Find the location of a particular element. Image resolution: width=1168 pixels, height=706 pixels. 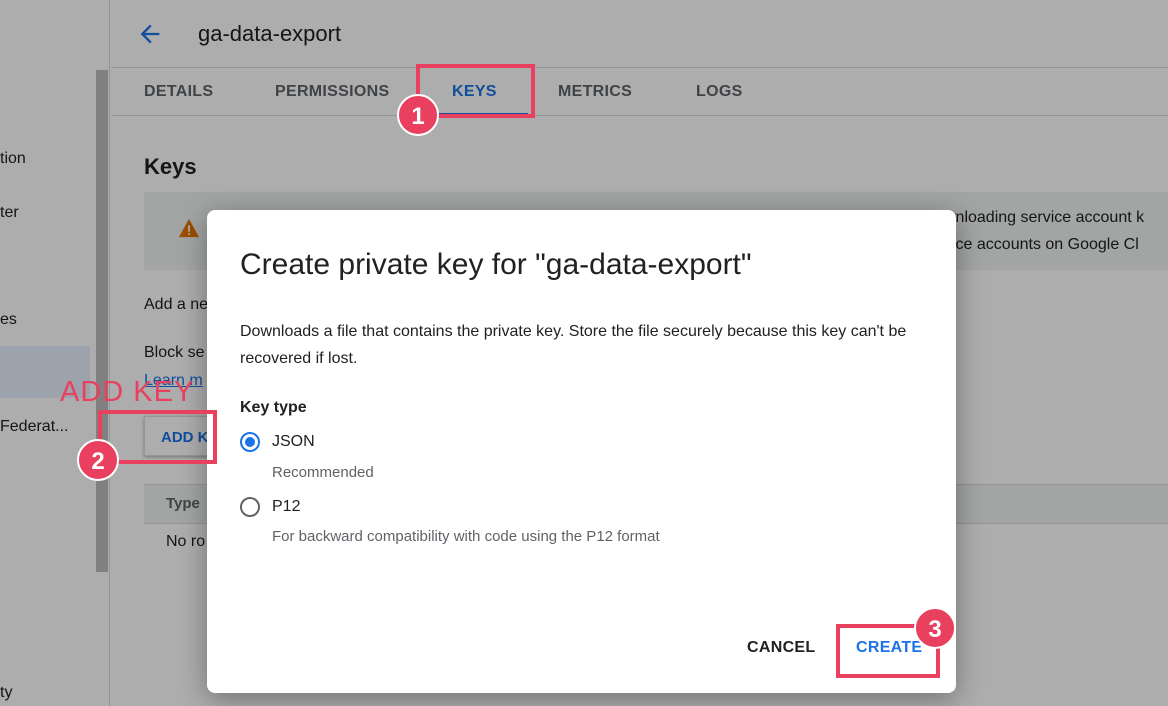

p12-option-label: P12 is located at coordinates (286, 507).